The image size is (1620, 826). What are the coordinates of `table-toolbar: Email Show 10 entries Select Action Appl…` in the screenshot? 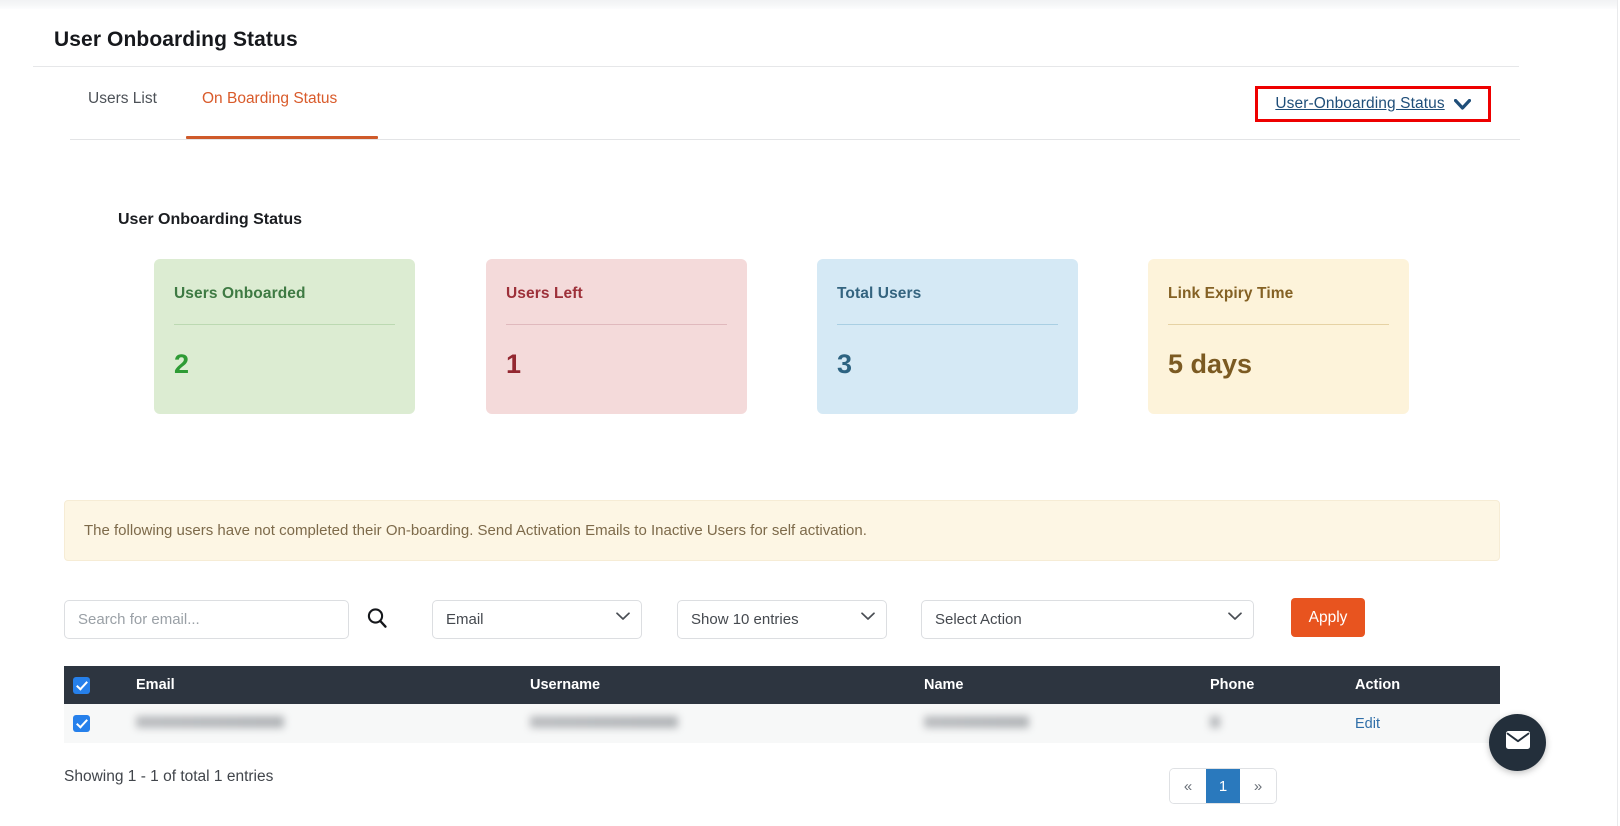 It's located at (784, 620).